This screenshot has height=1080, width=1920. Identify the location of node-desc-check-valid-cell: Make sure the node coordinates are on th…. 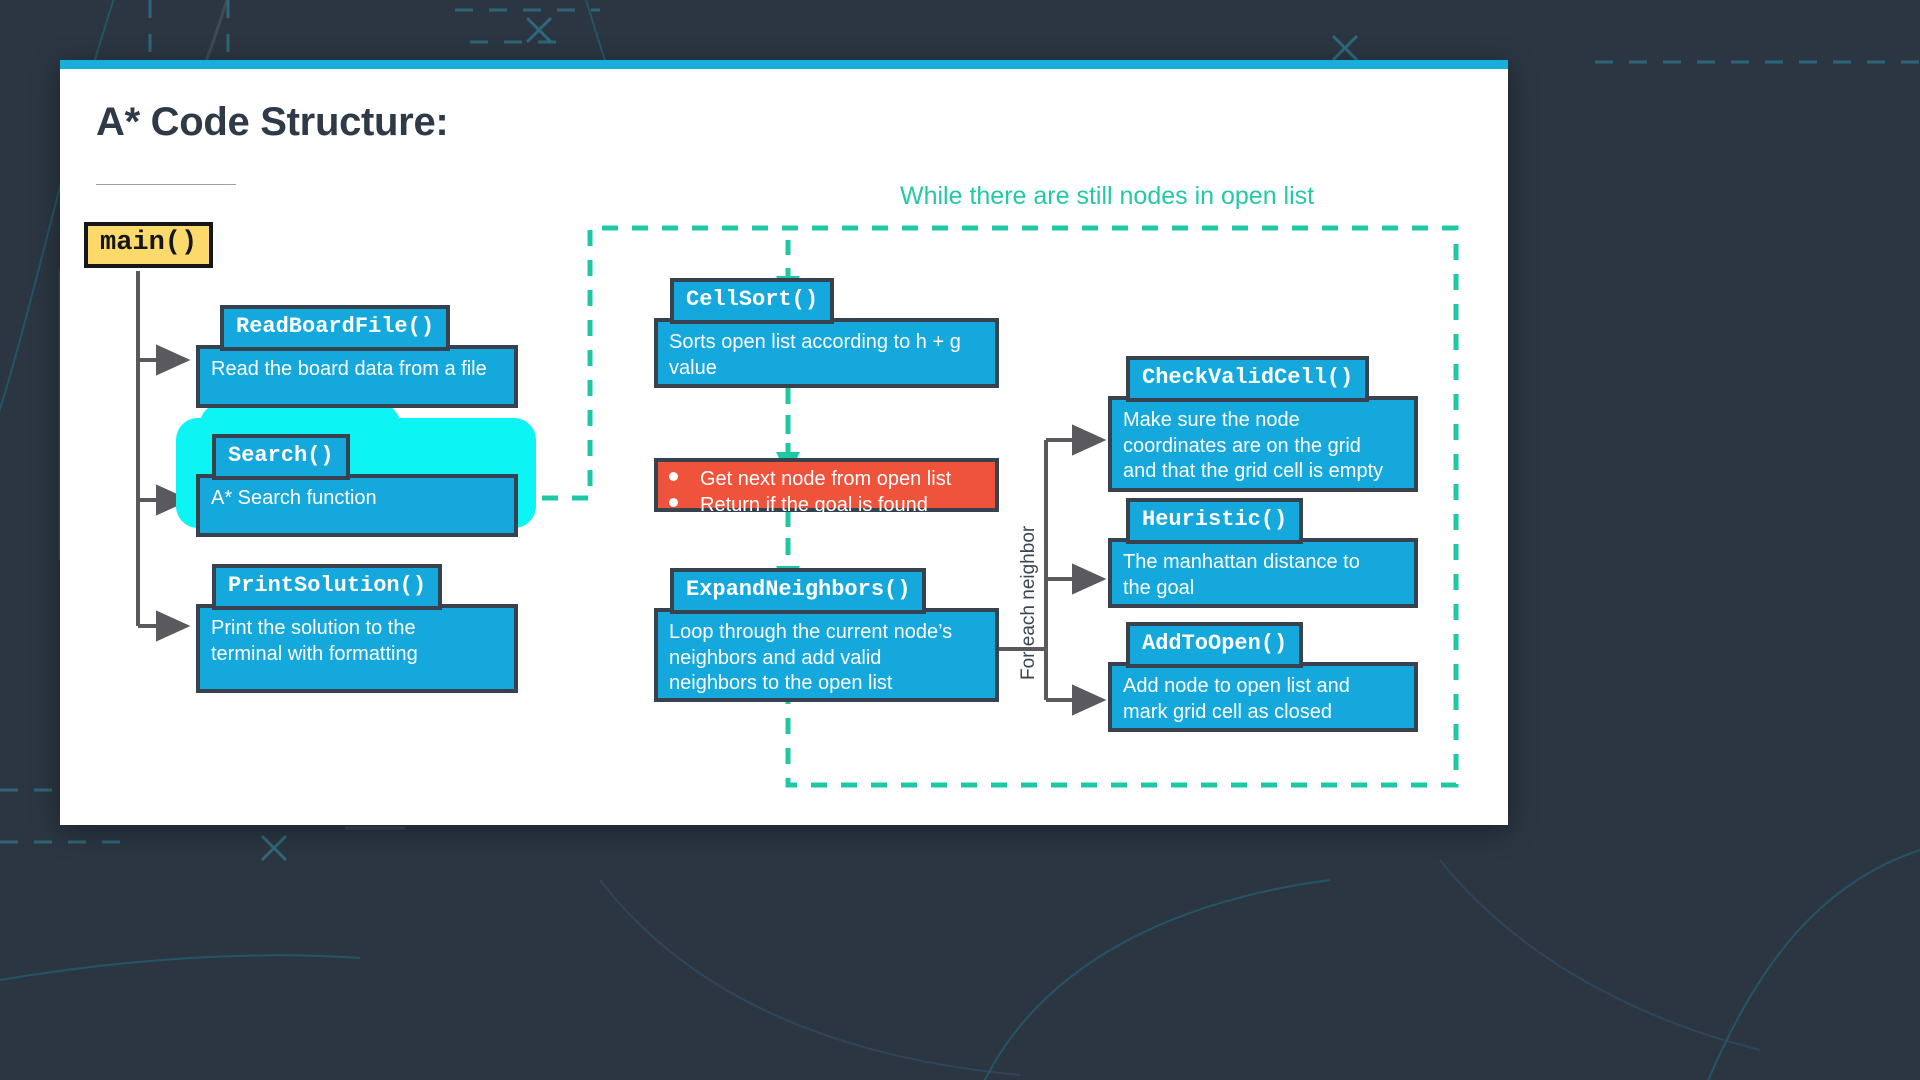
(1263, 444).